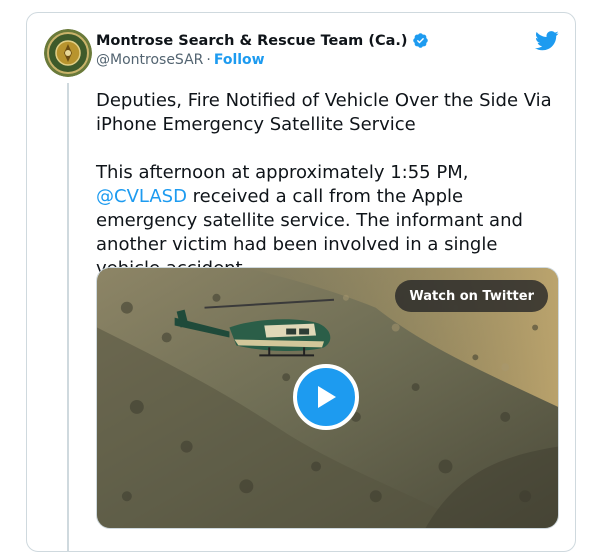  What do you see at coordinates (141, 196) in the screenshot?
I see `mention-link: @CVLASD` at bounding box center [141, 196].